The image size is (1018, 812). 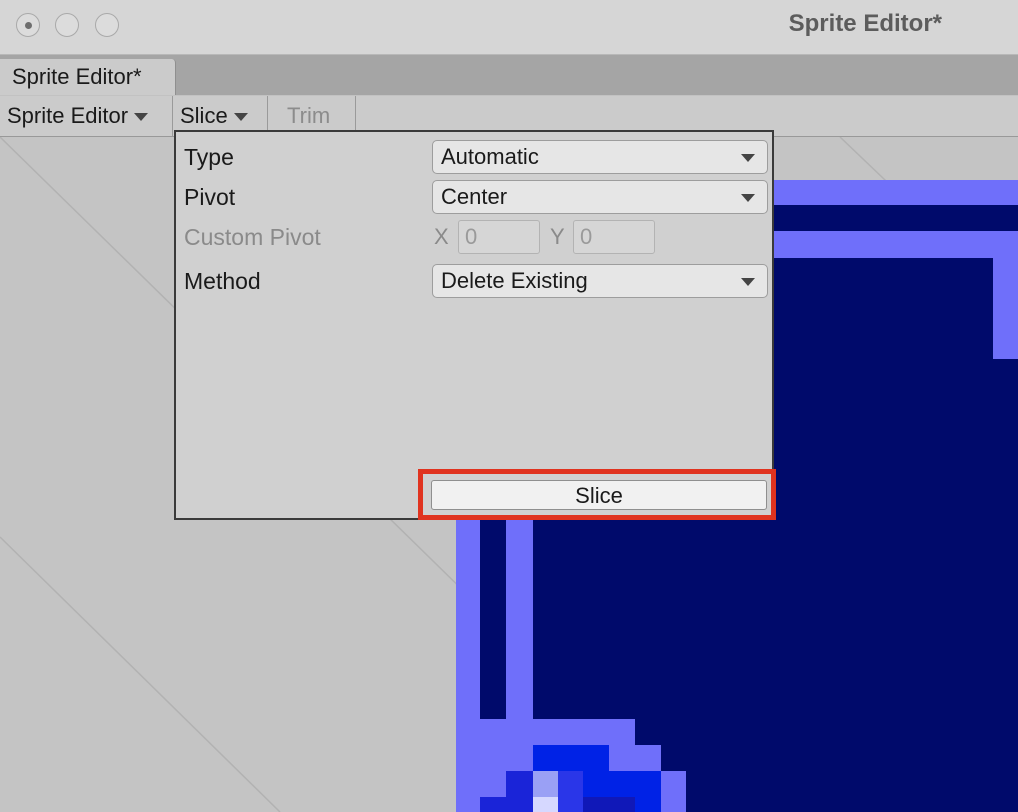 What do you see at coordinates (474, 196) in the screenshot?
I see `pivot-dropdown-value: Center` at bounding box center [474, 196].